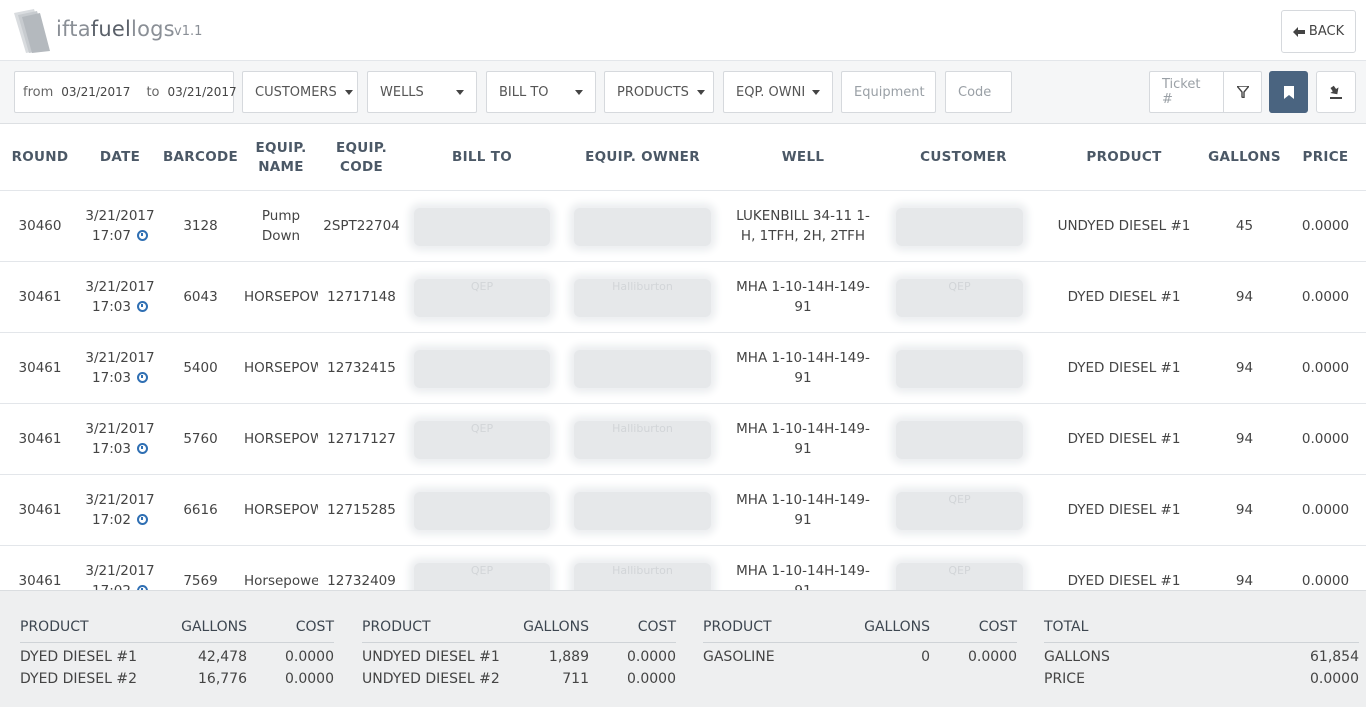  What do you see at coordinates (76, 92) in the screenshot?
I see `from-date-field: from 03/21/2017` at bounding box center [76, 92].